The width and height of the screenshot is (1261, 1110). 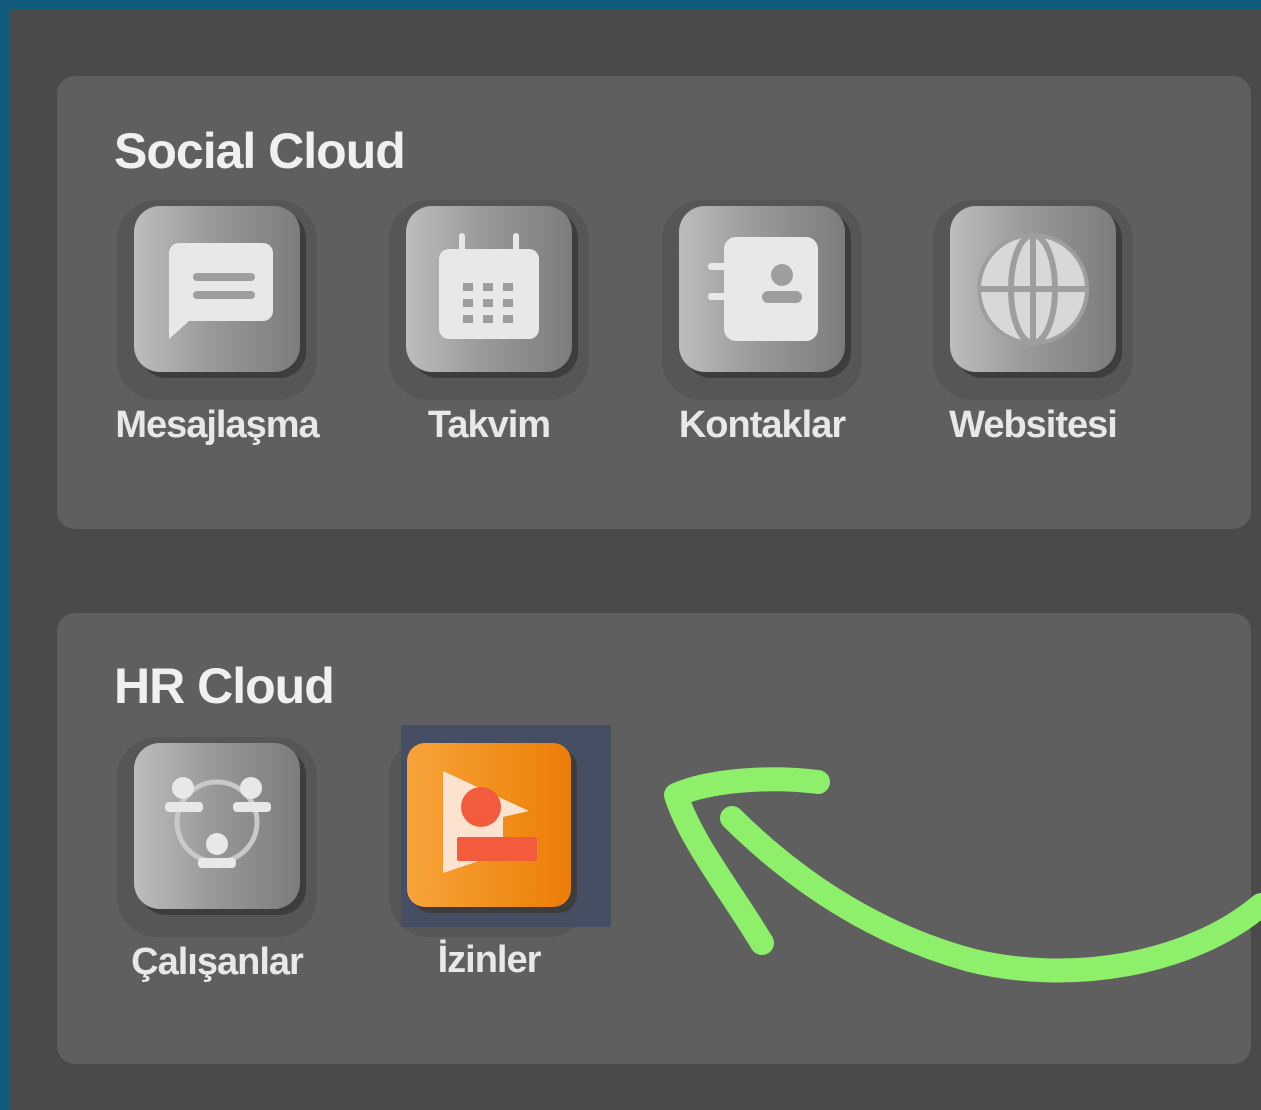 I want to click on app-messaging: Mesajlaşma, so click(x=217, y=323).